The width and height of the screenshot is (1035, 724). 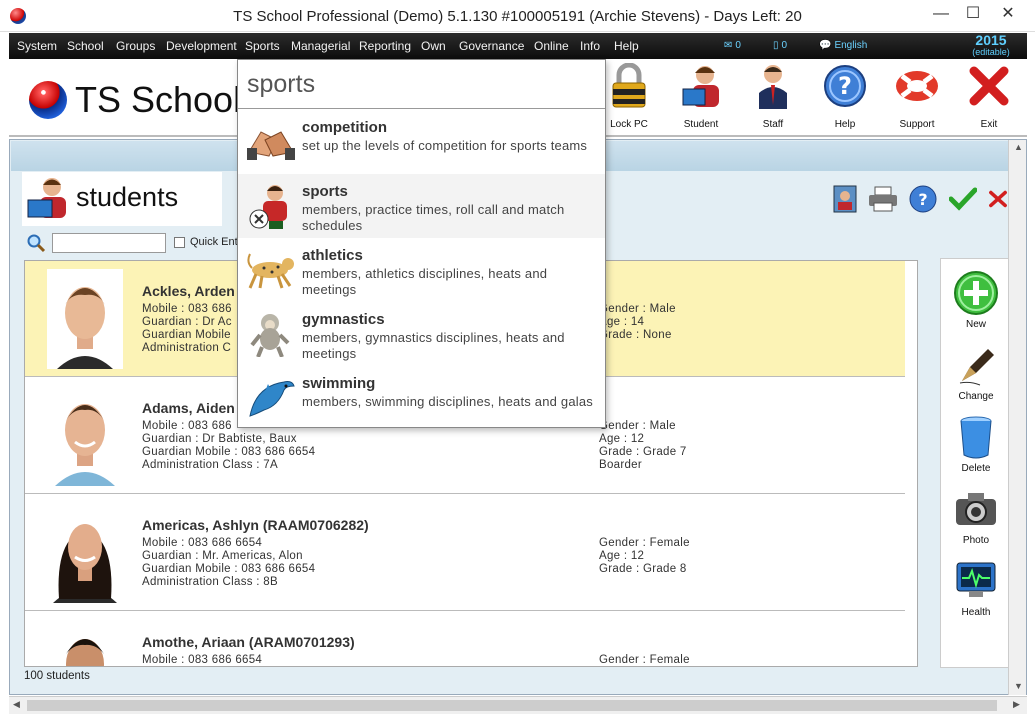 What do you see at coordinates (16, 704) in the screenshot?
I see `scroll-left-icon: ◀` at bounding box center [16, 704].